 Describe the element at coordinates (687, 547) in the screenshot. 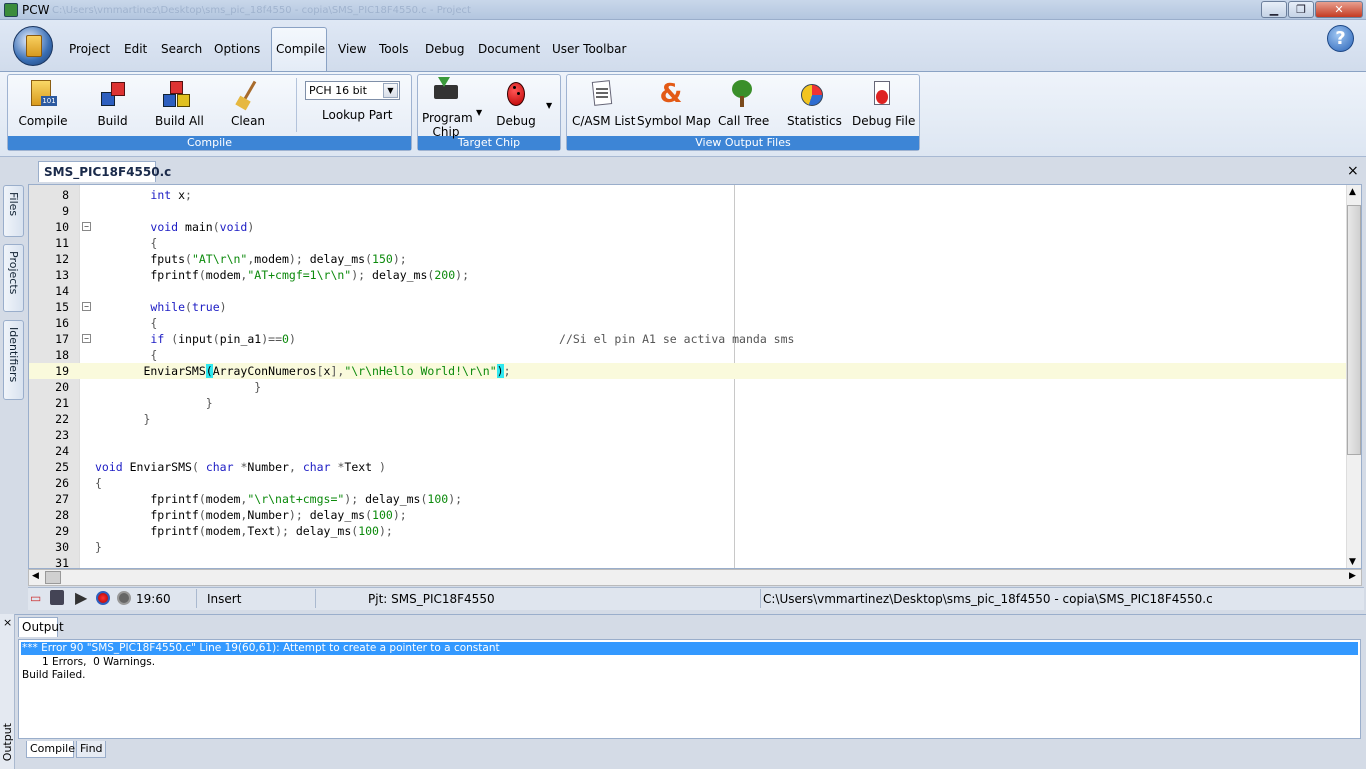

I see `code-line: 30}` at that location.